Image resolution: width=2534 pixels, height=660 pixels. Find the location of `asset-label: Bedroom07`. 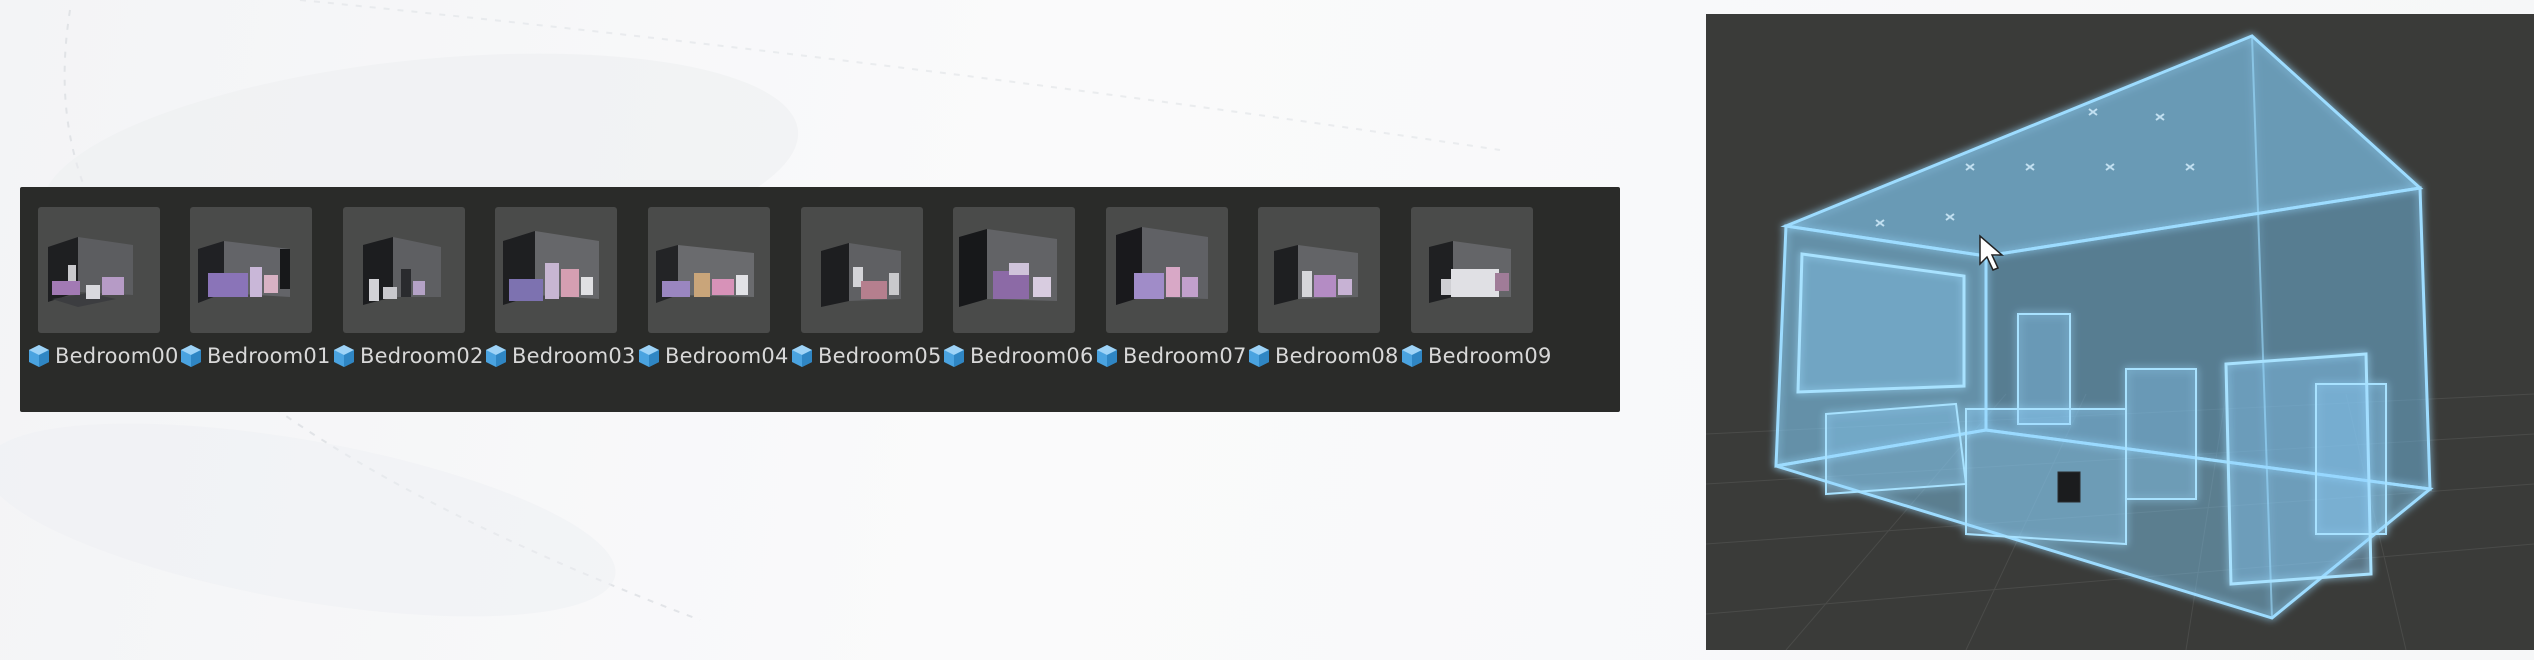

asset-label: Bedroom07 is located at coordinates (1171, 356).